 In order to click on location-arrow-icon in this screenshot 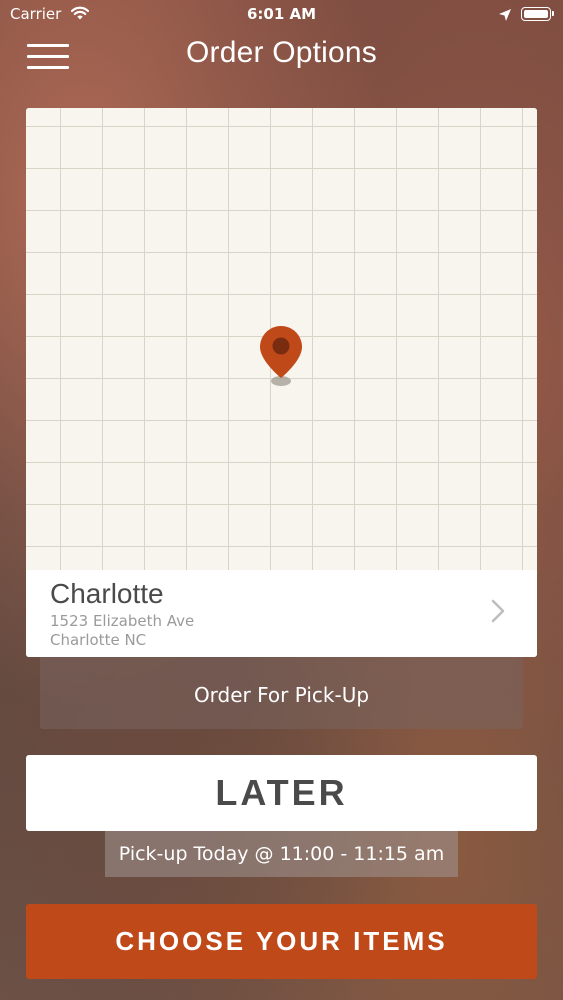, I will do `click(505, 16)`.